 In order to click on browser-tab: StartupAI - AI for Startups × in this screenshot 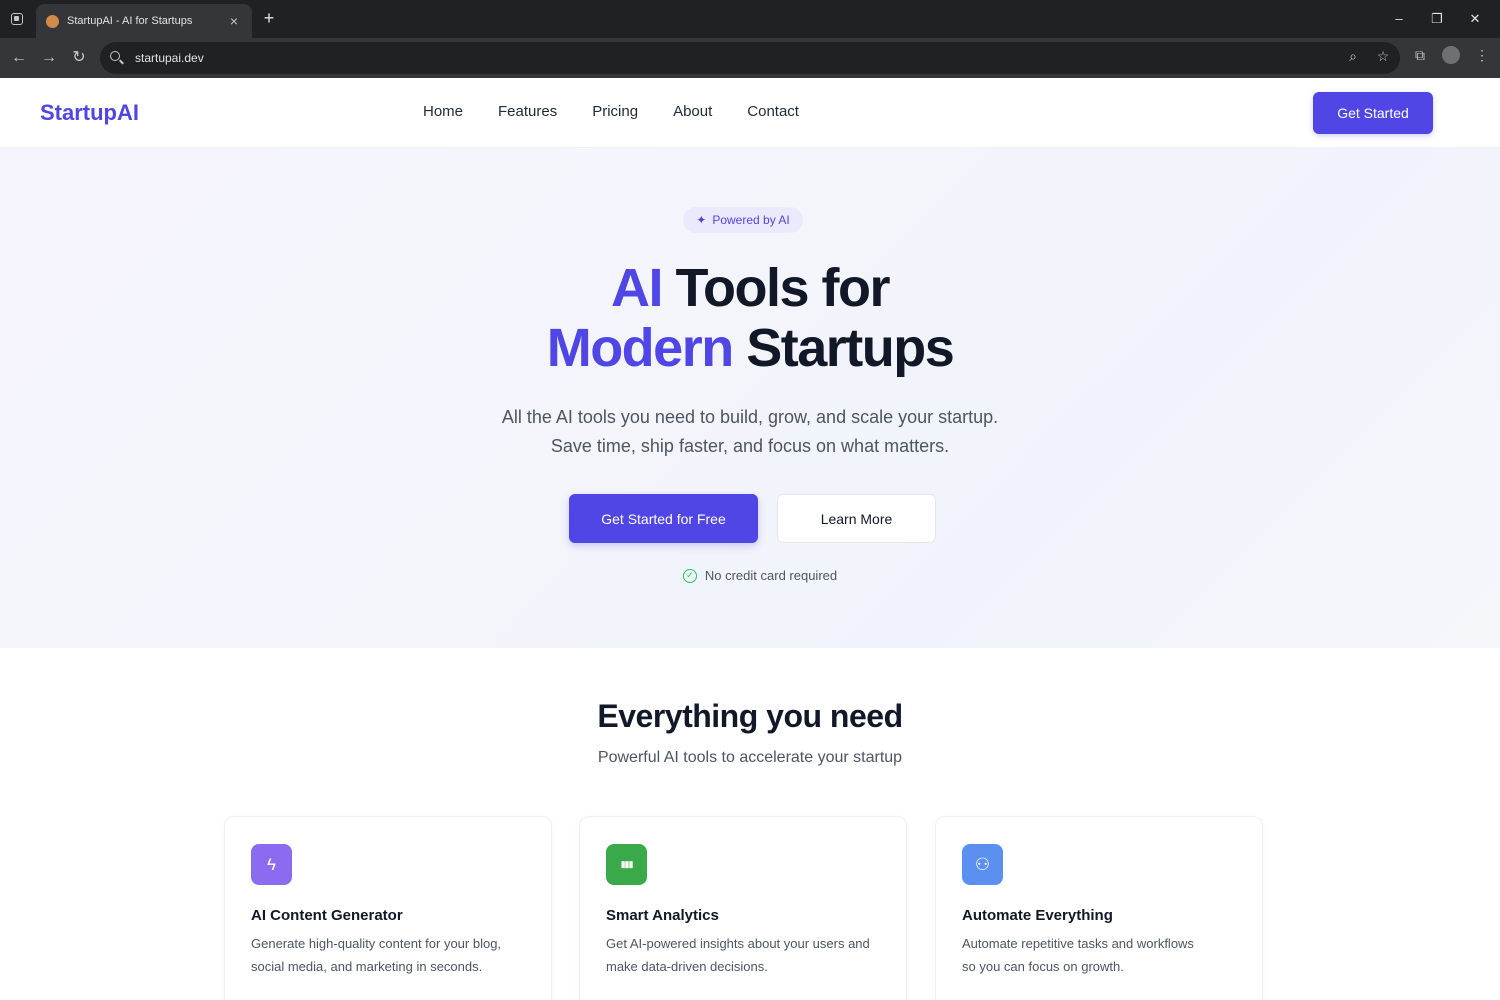, I will do `click(144, 21)`.